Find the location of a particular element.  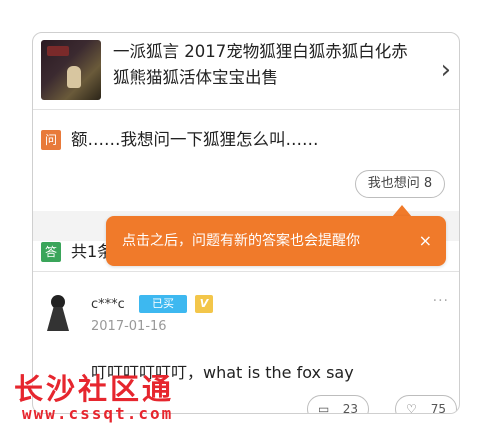

product-thumbnail is located at coordinates (71, 70).